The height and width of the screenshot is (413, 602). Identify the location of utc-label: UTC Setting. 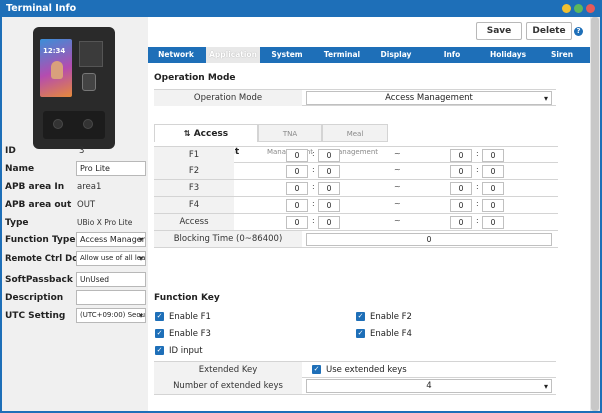
(35, 316).